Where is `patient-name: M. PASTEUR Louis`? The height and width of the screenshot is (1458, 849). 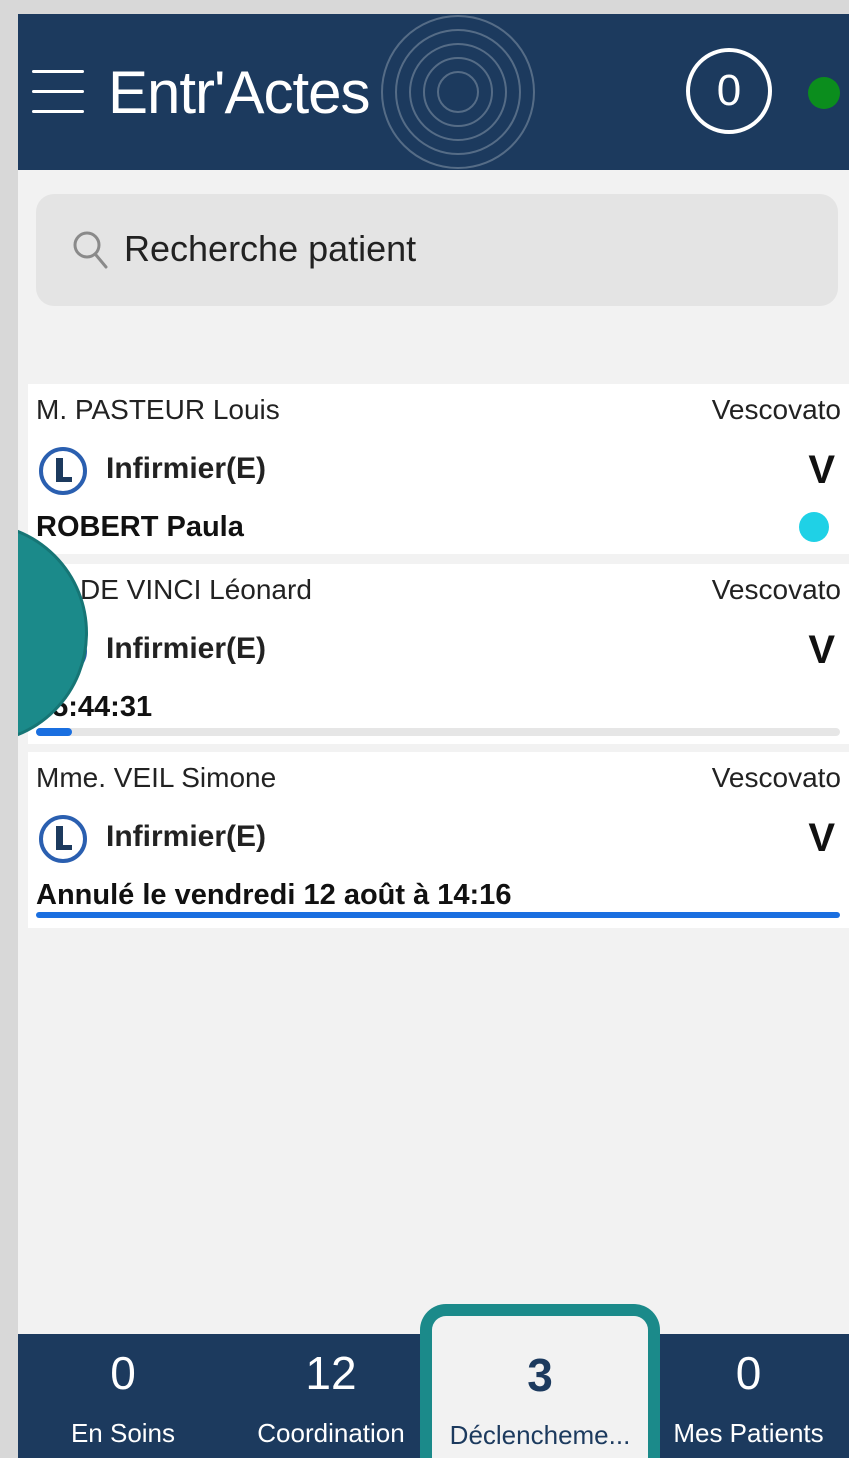 patient-name: M. PASTEUR Louis is located at coordinates (158, 409).